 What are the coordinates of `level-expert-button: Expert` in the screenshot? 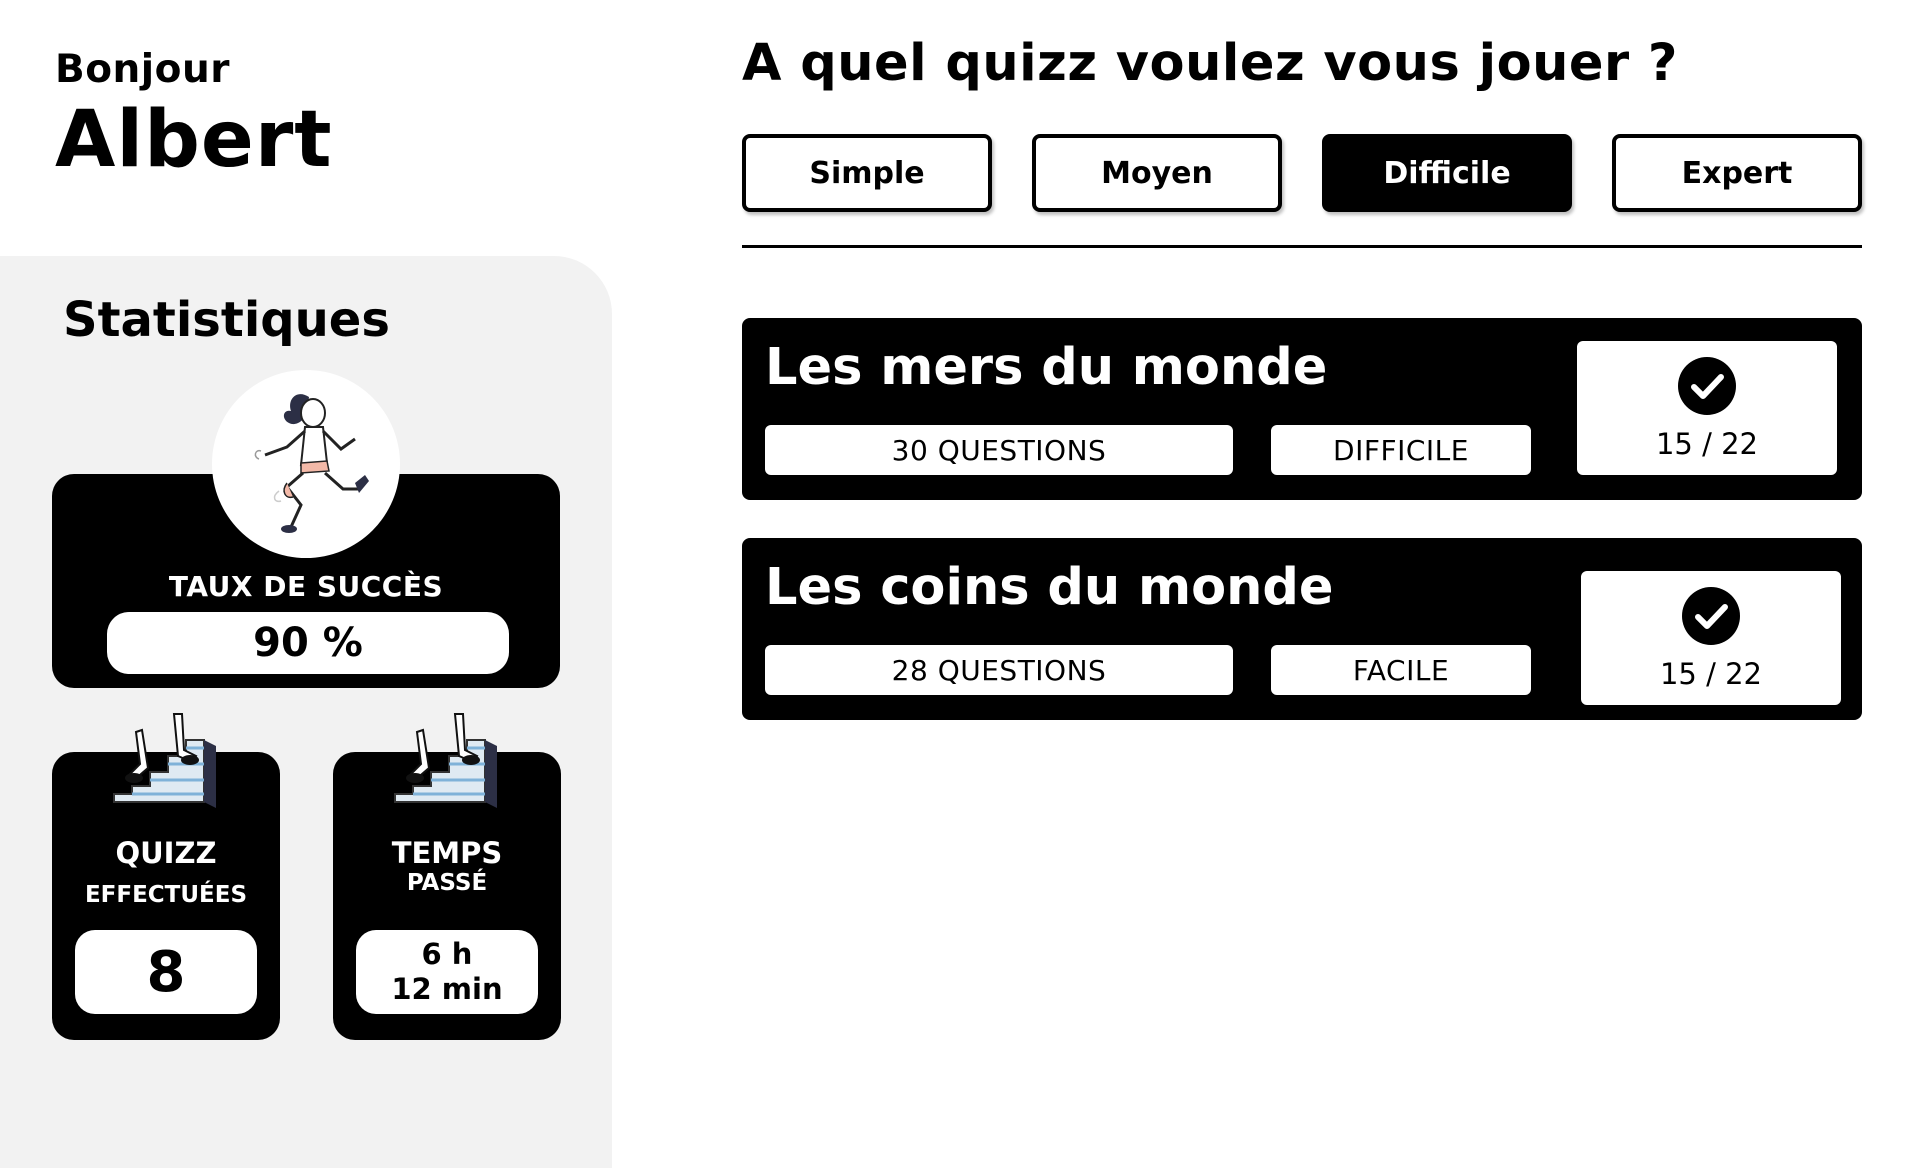 It's located at (1737, 173).